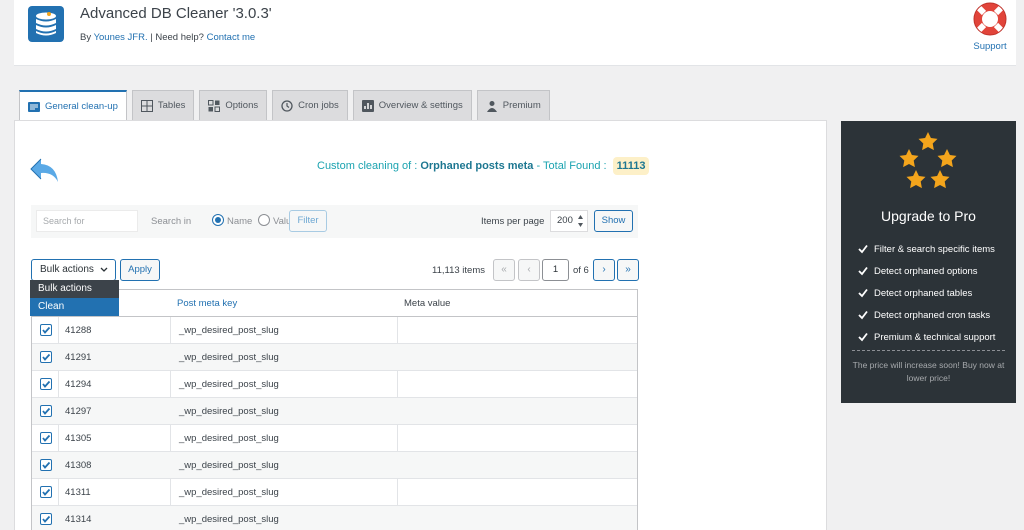  Describe the element at coordinates (104, 269) in the screenshot. I see `chevron-down-icon` at that location.